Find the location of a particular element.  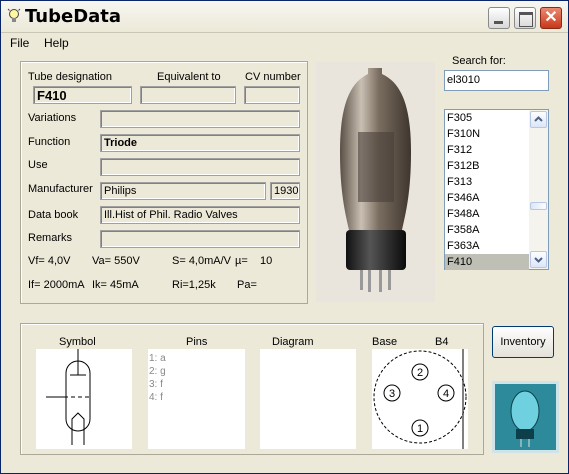

search-label: Search for: is located at coordinates (479, 61).